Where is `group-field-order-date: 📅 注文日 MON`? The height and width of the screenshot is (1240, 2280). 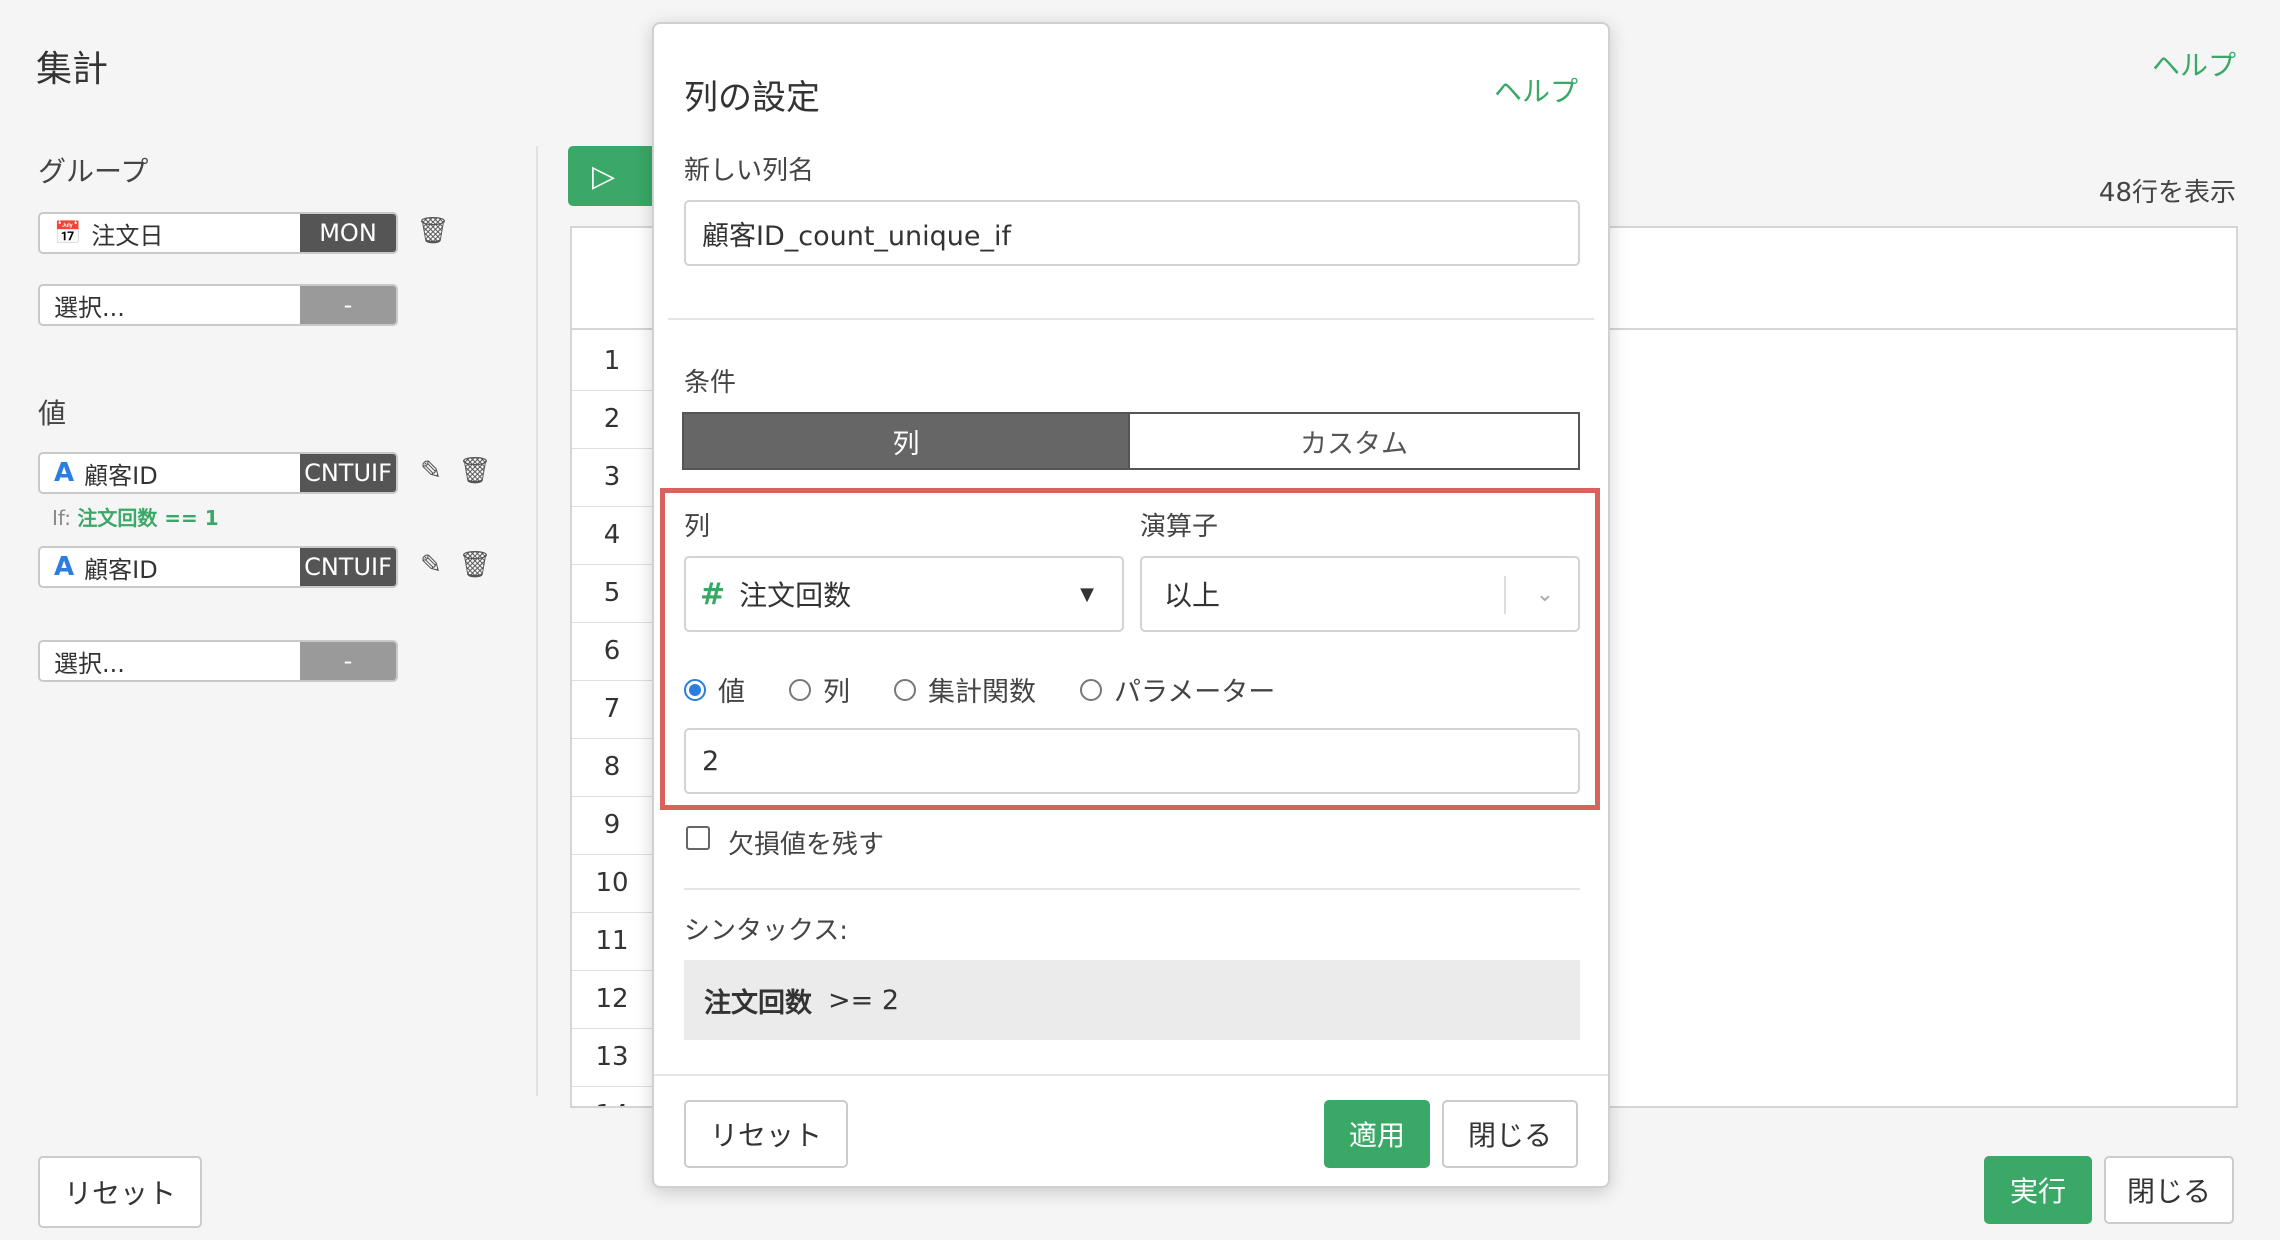
group-field-order-date: 📅 注文日 MON is located at coordinates (218, 233).